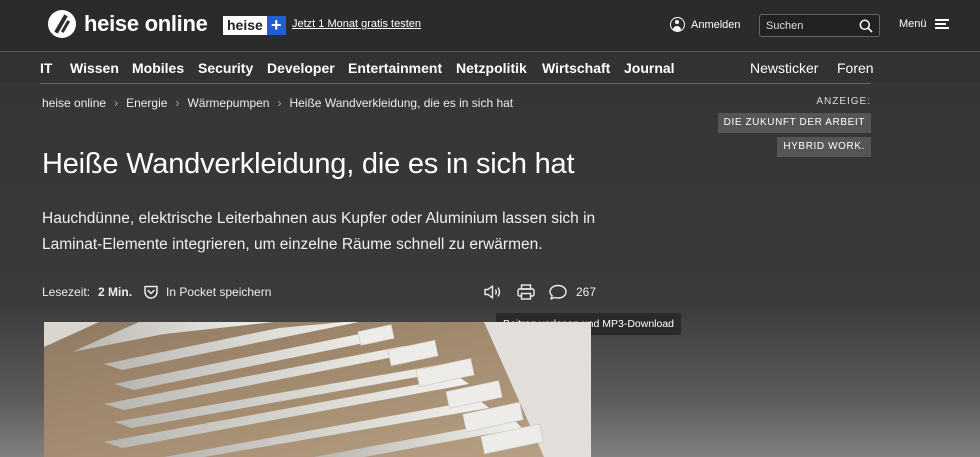 The width and height of the screenshot is (980, 457). I want to click on site-logo: heise online, so click(128, 24).